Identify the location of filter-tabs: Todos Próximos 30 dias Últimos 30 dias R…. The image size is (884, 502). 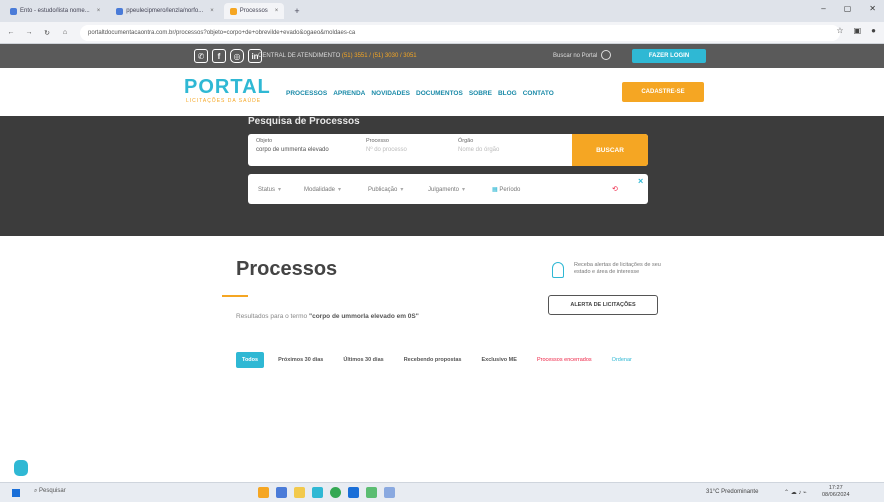
(437, 360).